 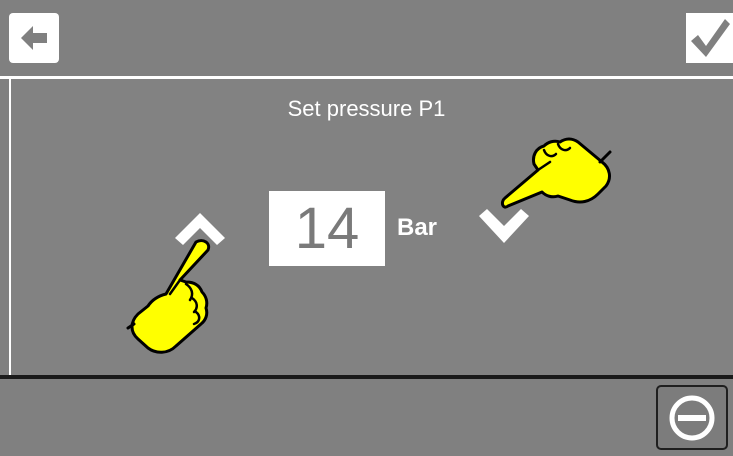 I want to click on check-icon, so click(x=710, y=38).